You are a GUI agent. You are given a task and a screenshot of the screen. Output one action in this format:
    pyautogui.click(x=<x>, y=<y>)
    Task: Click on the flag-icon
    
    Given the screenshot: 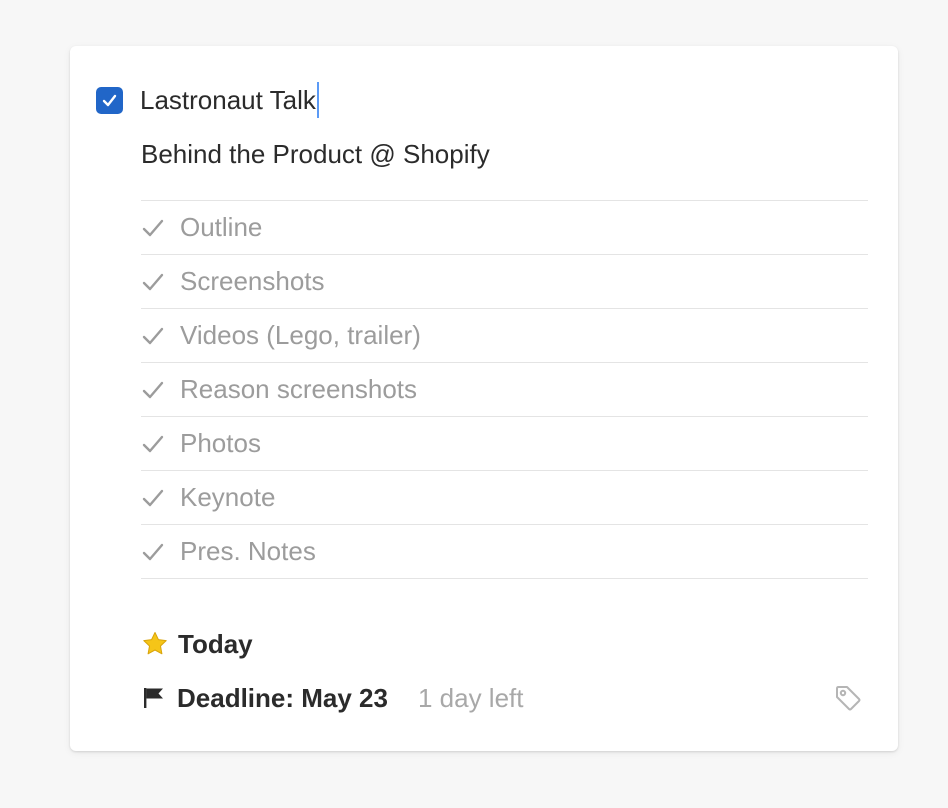 What is the action you would take?
    pyautogui.click(x=153, y=698)
    